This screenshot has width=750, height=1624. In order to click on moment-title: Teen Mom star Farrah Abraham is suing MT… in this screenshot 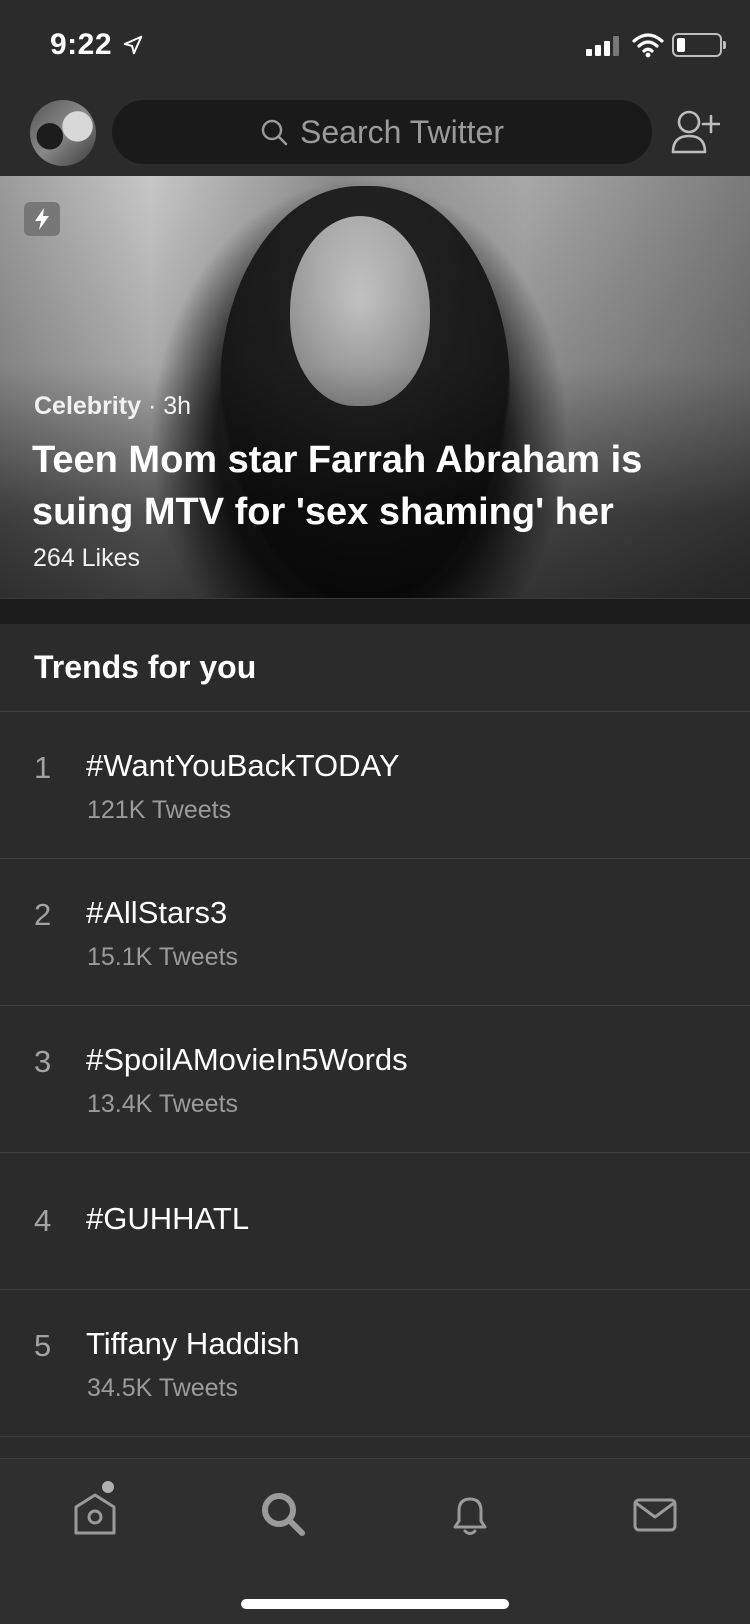, I will do `click(337, 486)`.